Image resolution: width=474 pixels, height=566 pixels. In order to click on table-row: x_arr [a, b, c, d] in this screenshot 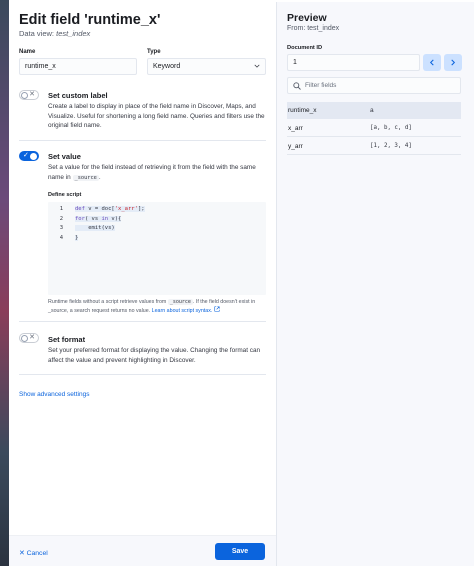, I will do `click(374, 128)`.